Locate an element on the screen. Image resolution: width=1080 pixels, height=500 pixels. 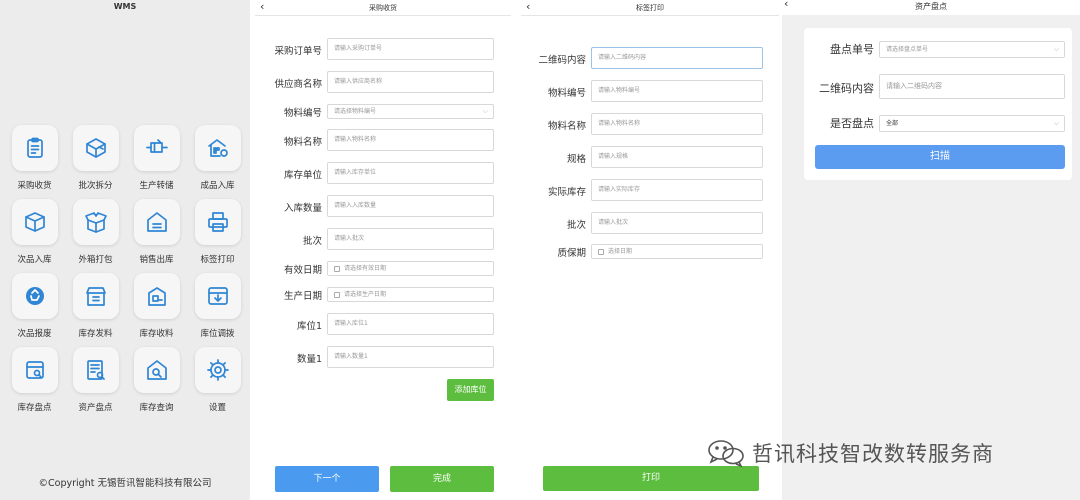
menu-item-production-transfer: 生产转储 is located at coordinates (156, 160).